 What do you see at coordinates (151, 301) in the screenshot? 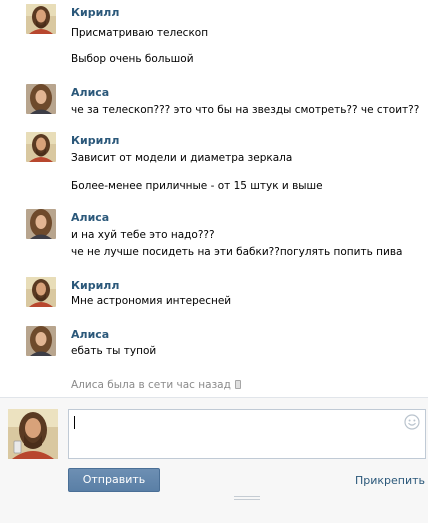
I see `message-text: Мне астрономия интересней` at bounding box center [151, 301].